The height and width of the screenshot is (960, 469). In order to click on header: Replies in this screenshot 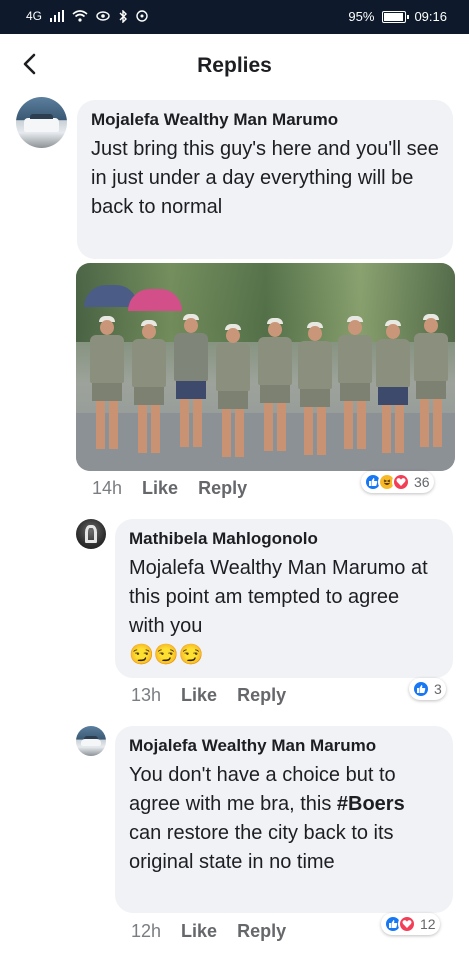, I will do `click(234, 65)`.